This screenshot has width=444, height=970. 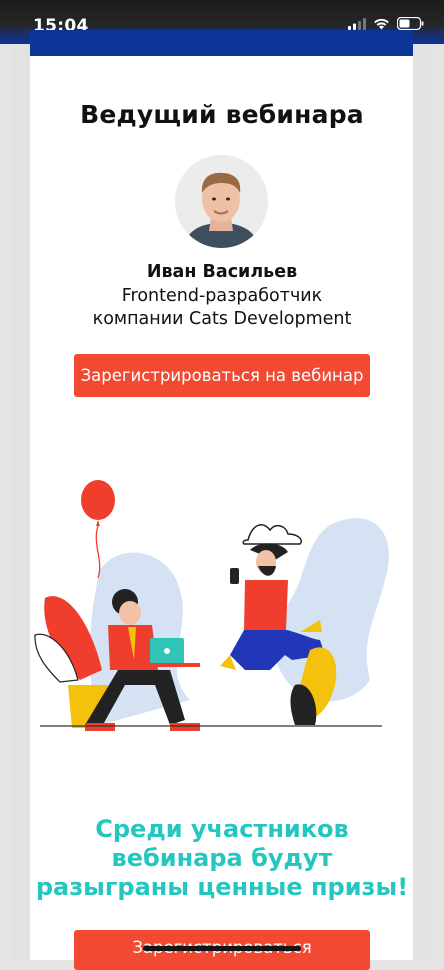 I want to click on host-name: Иван Васильев, so click(x=222, y=272).